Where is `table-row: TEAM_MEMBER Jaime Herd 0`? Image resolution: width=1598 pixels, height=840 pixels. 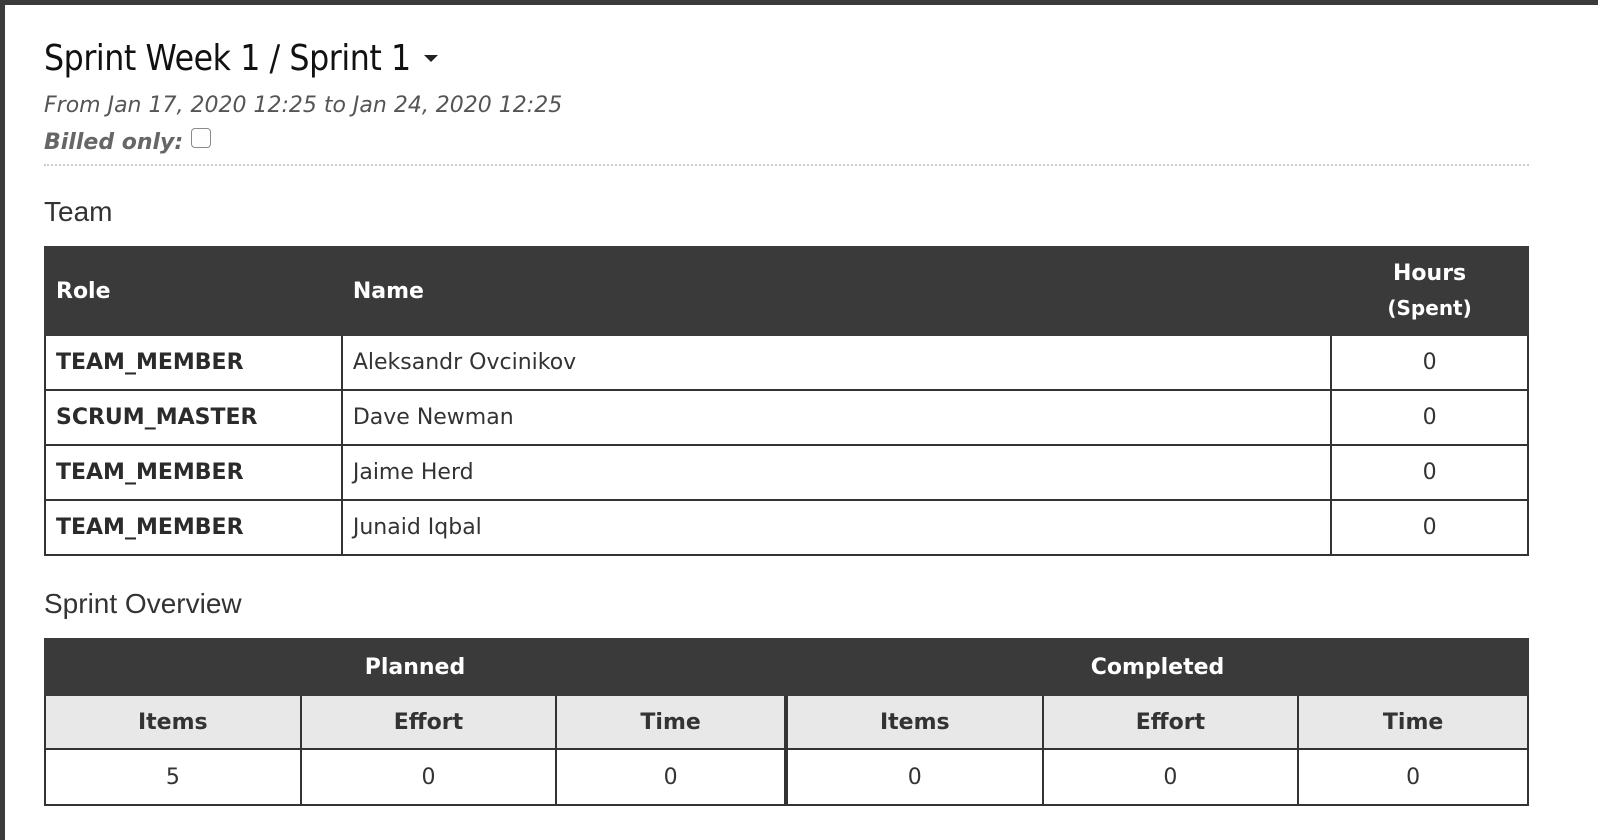 table-row: TEAM_MEMBER Jaime Herd 0 is located at coordinates (786, 472).